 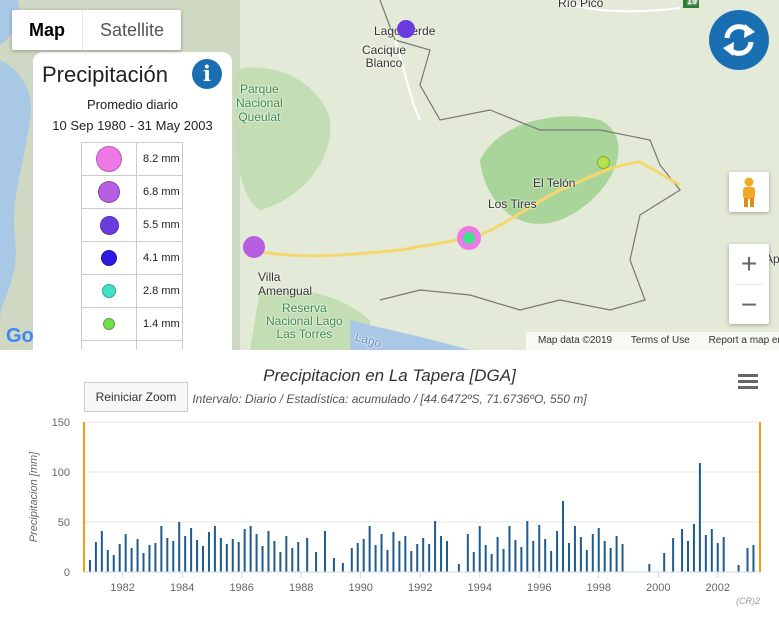 I want to click on map-label-cacique-blanco: Cacique Blanco, so click(x=384, y=56).